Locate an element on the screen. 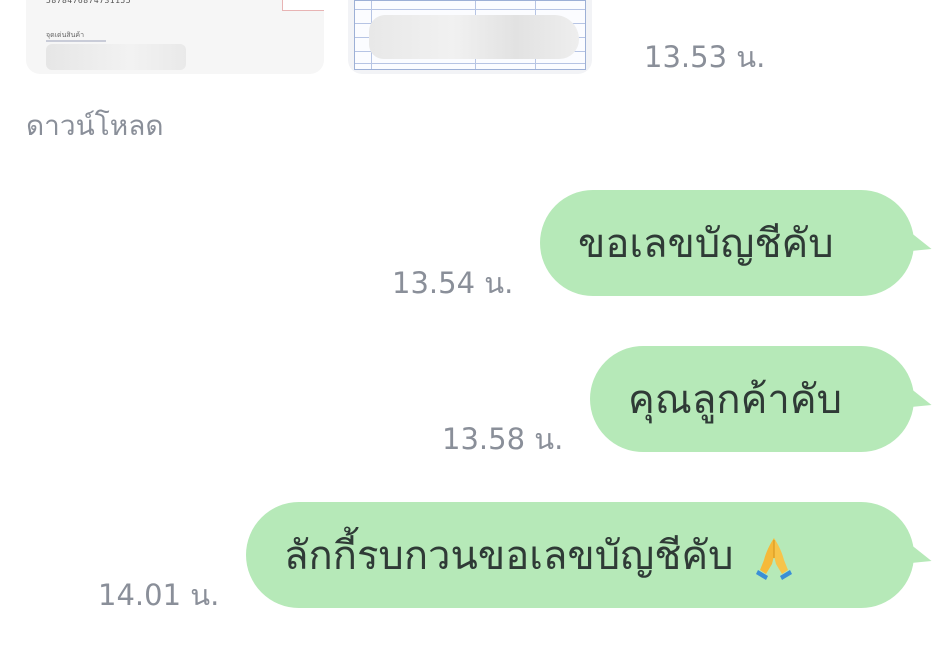 The height and width of the screenshot is (660, 936). document-stamp is located at coordinates (303, 5).